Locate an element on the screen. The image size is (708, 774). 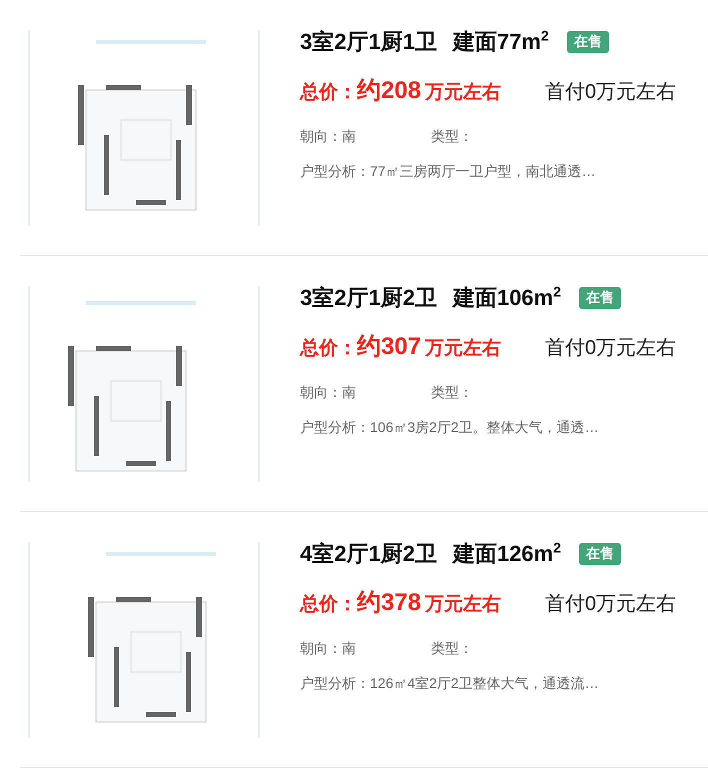
area-title: 建面106m$^{2}$ is located at coordinates (507, 297).